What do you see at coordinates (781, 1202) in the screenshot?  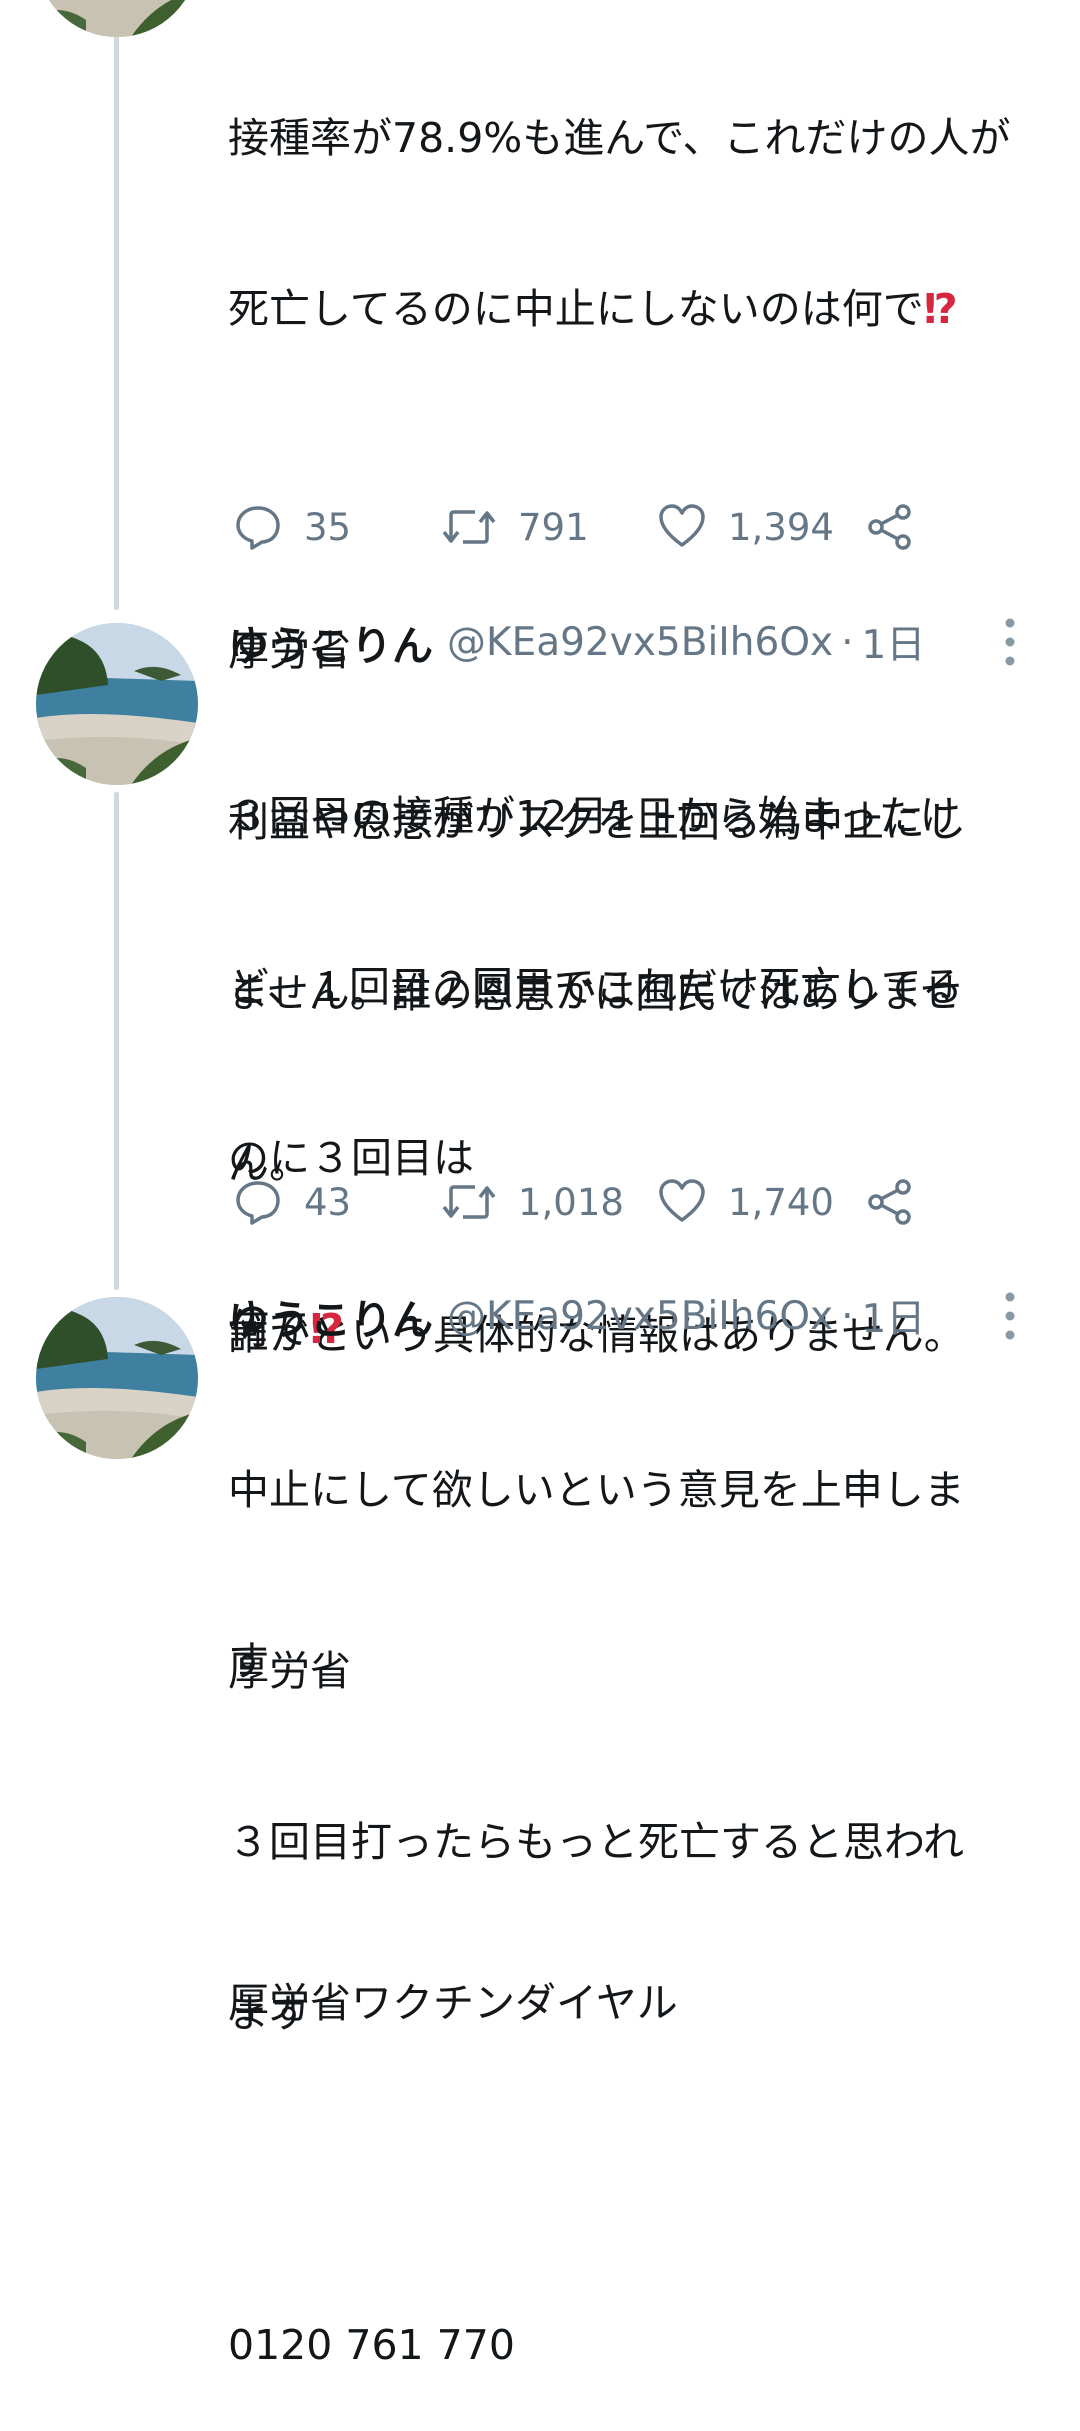 I see `like-count: 1,740` at bounding box center [781, 1202].